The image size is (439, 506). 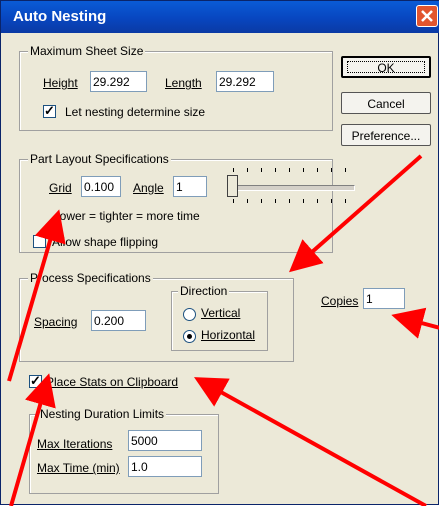 I want to click on dialog-title: Auto Nesting, so click(x=60, y=16).